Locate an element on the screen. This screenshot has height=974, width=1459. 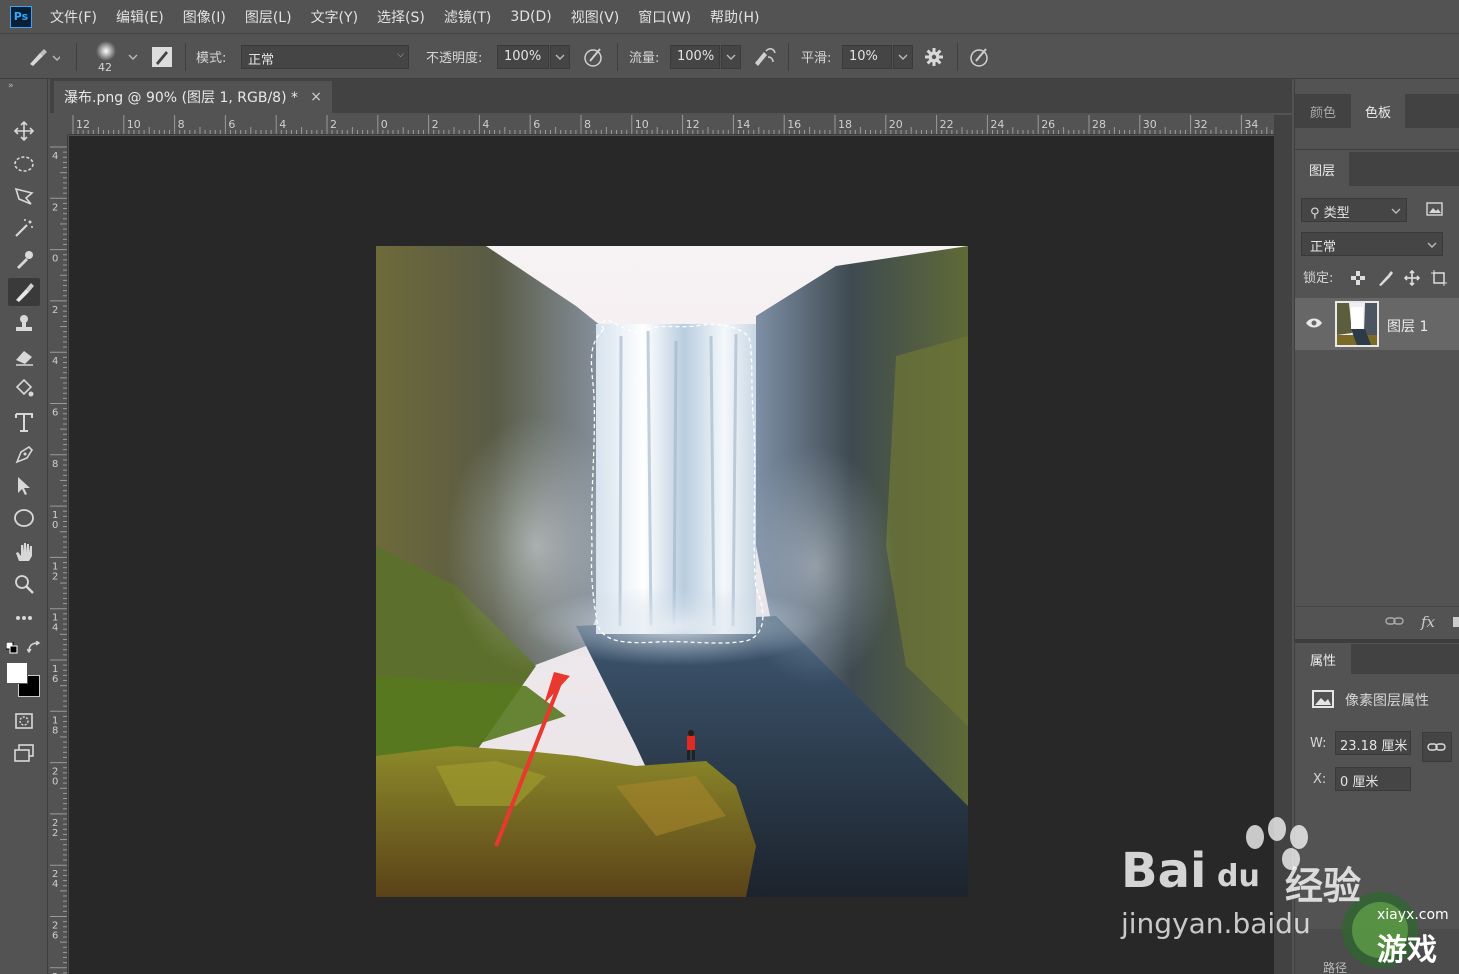
ellipse-tool-icon is located at coordinates (24, 518).